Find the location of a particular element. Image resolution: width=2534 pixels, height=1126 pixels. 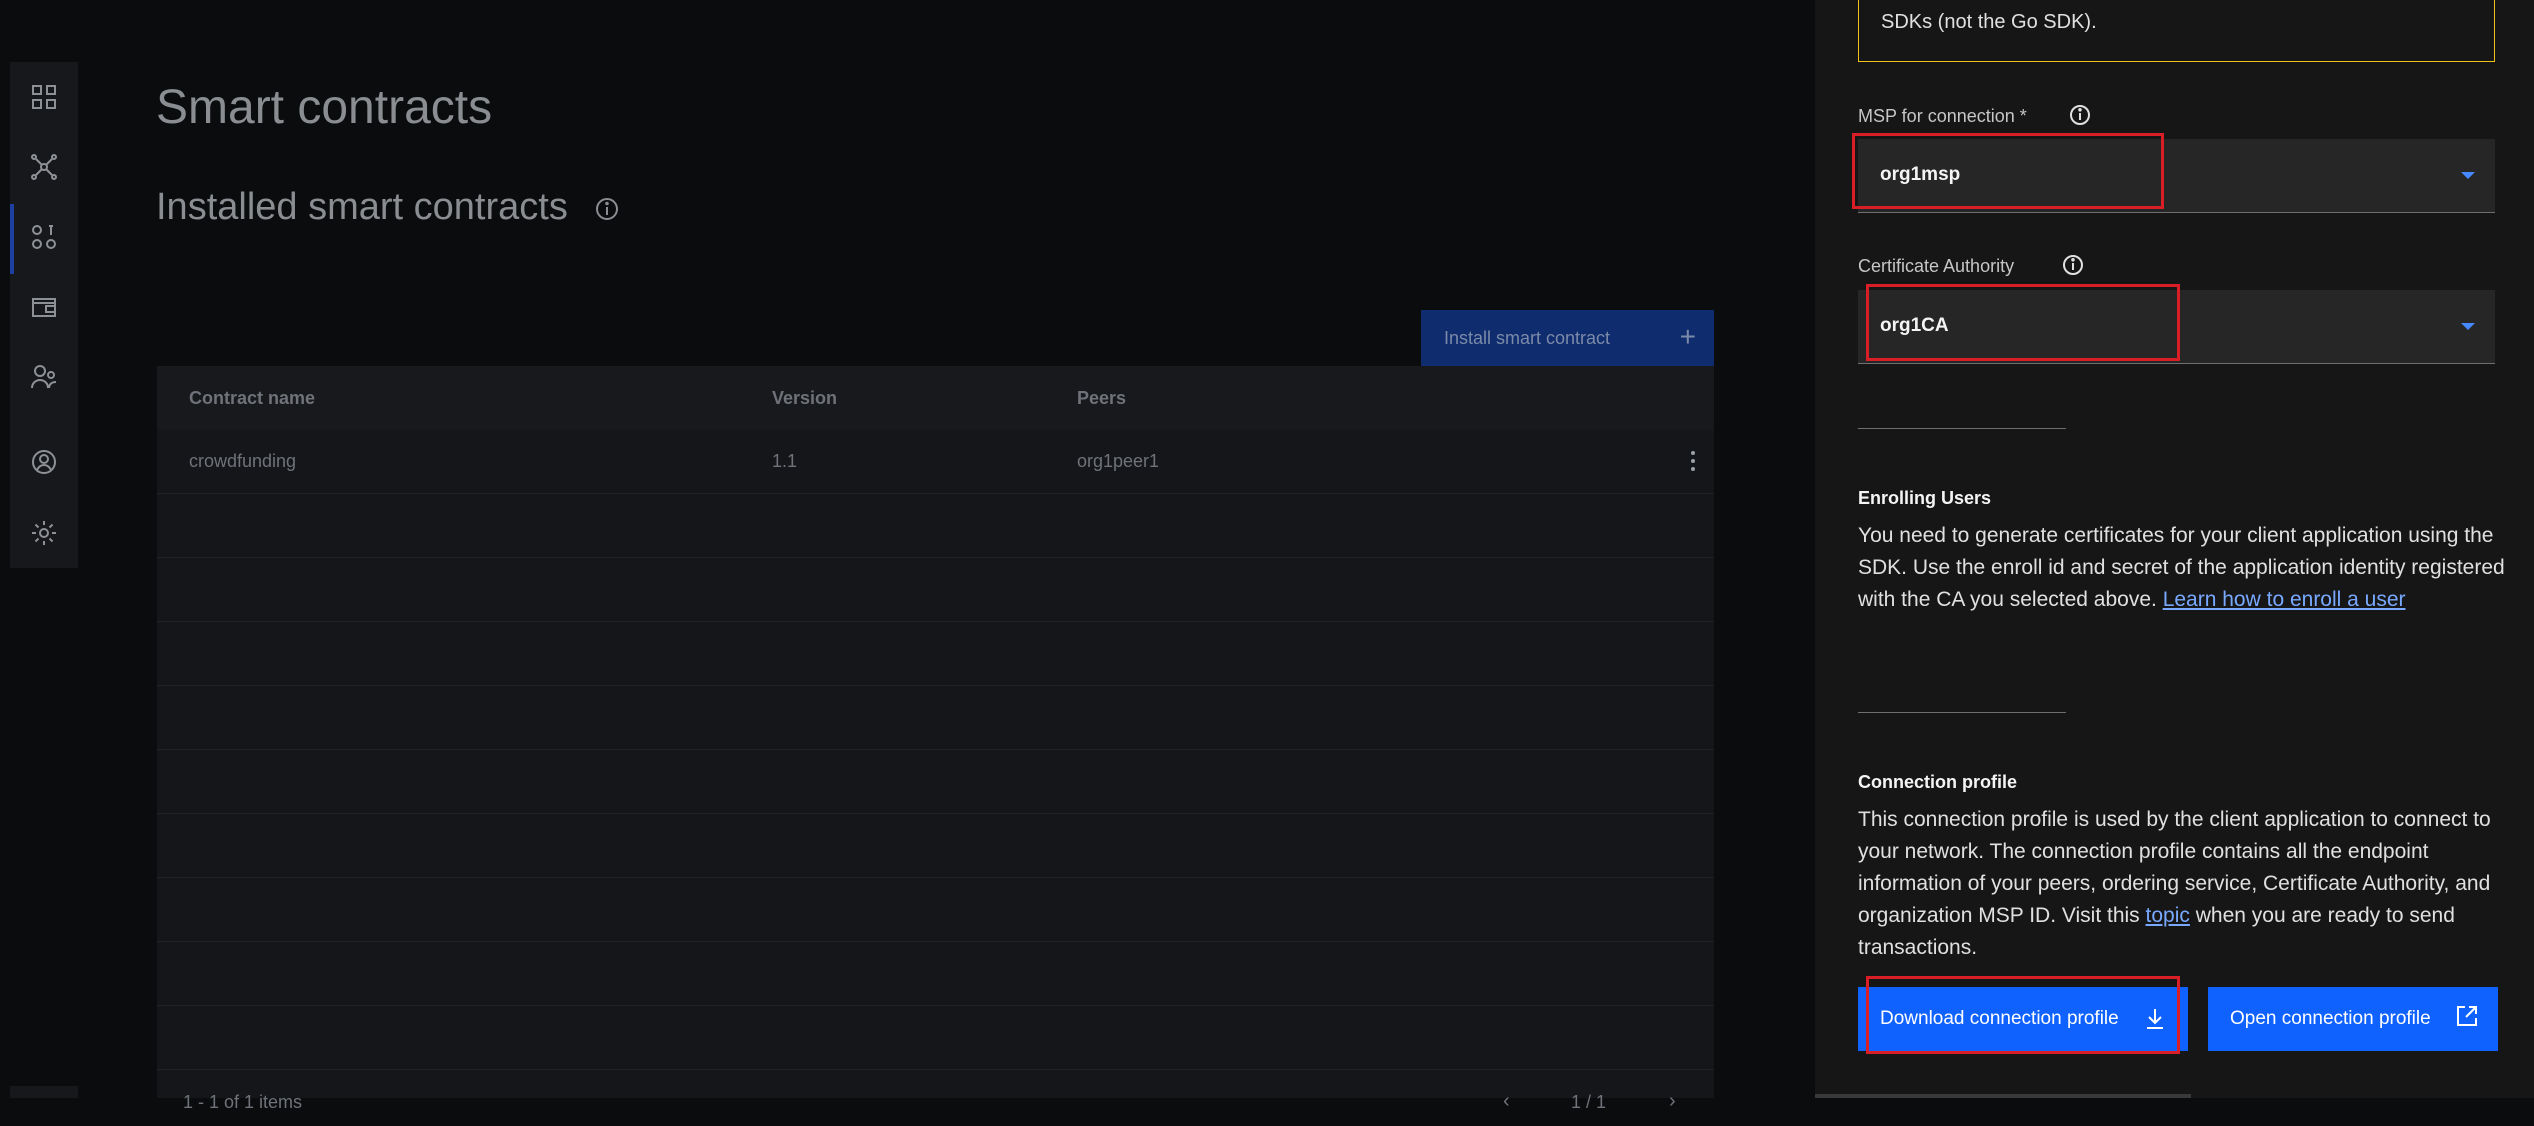

left-nav-rail-footer is located at coordinates (44, 1092).